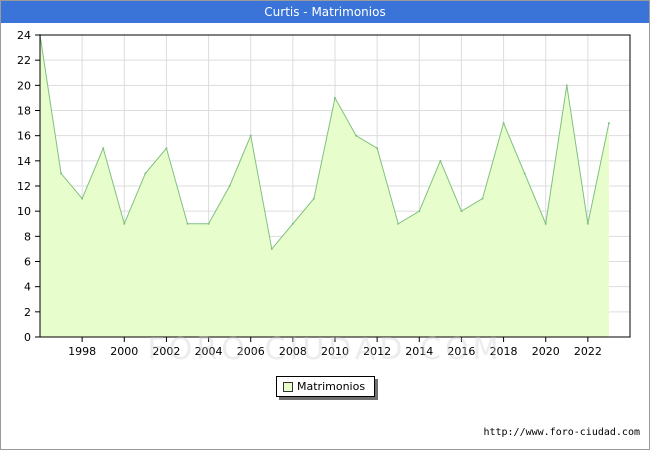 Image resolution: width=650 pixels, height=450 pixels. What do you see at coordinates (250, 135) in the screenshot?
I see `data-point-2006` at bounding box center [250, 135].